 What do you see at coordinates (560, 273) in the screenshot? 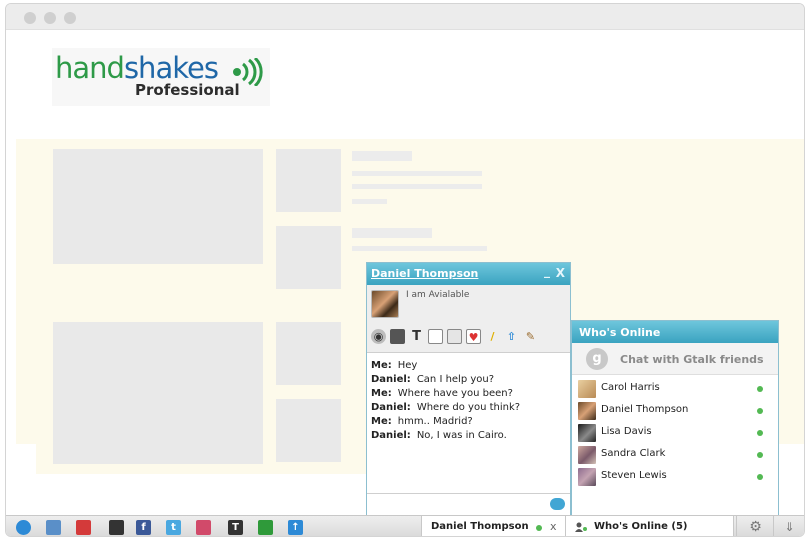
I see `close-button: X` at bounding box center [560, 273].